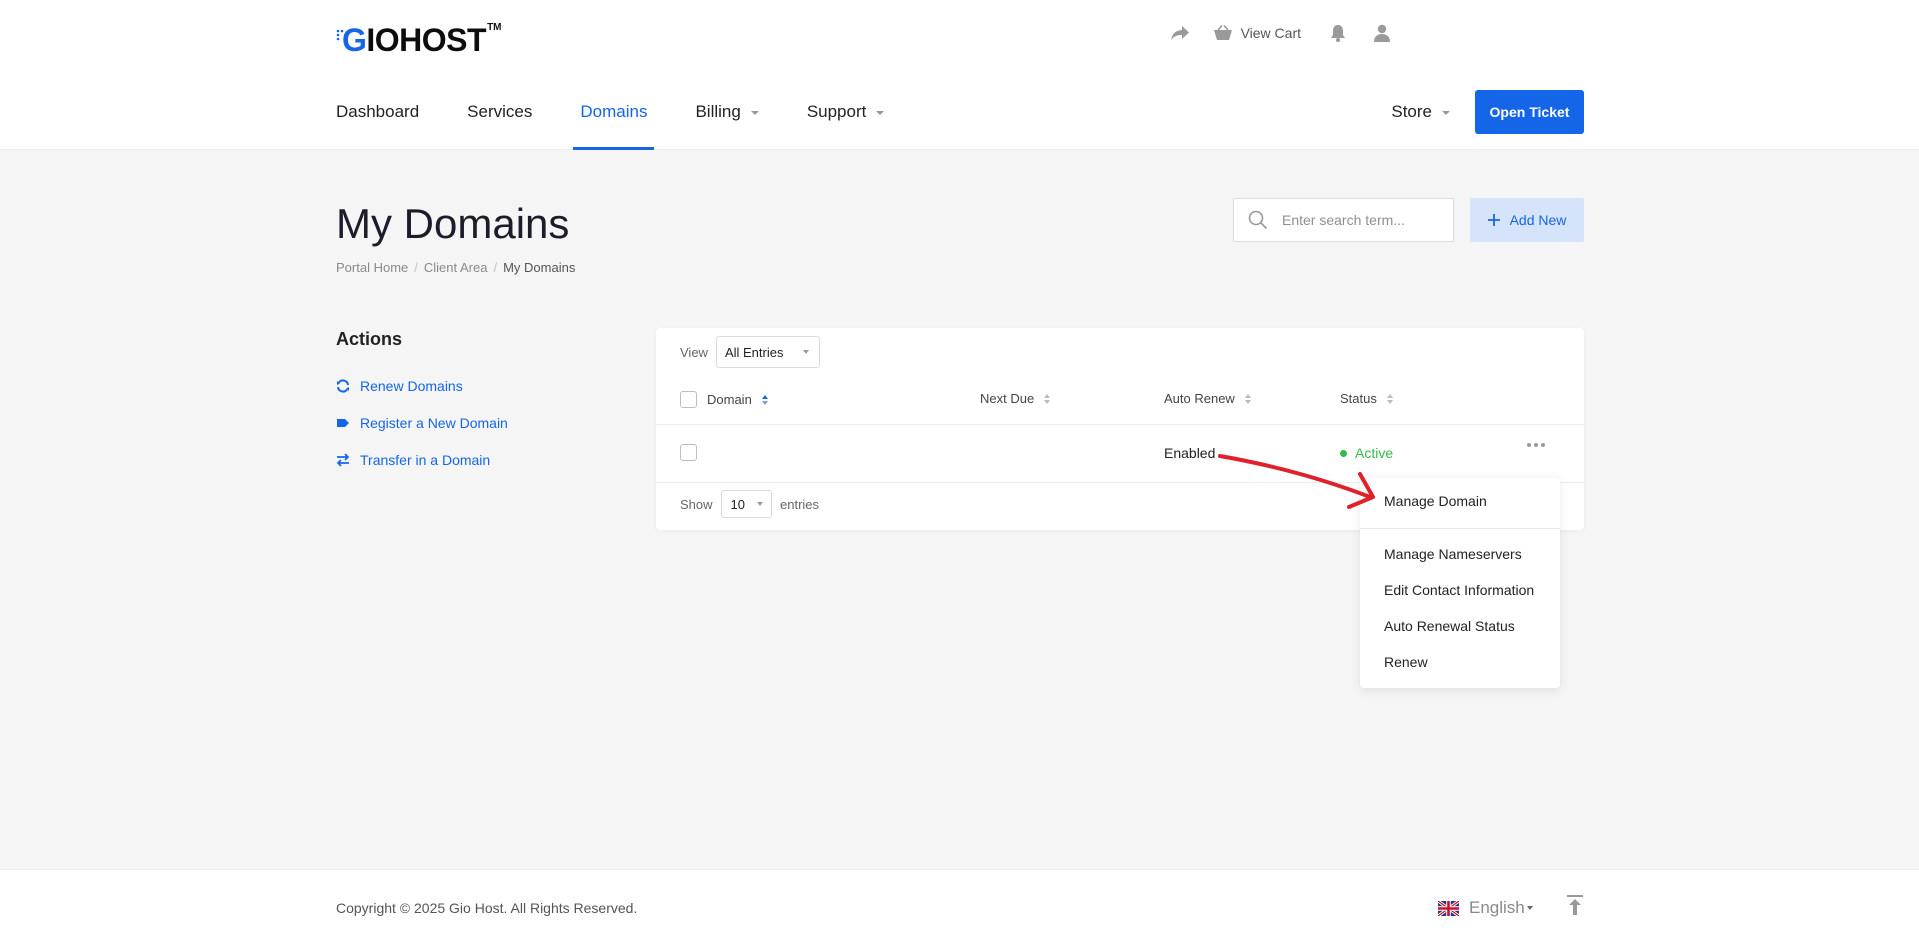 The image size is (1919, 937). I want to click on row-auto-renew: Enabled, so click(1190, 453).